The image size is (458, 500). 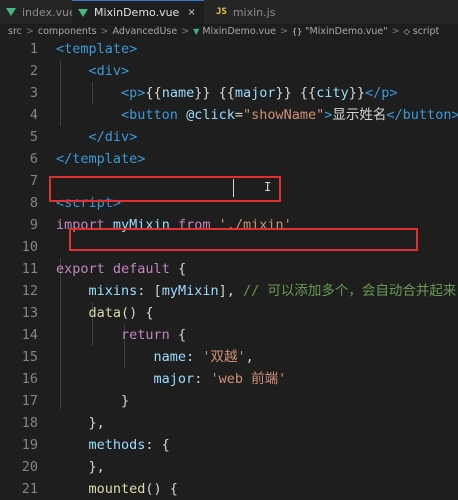 I want to click on code-token: {{, so click(x=226, y=93).